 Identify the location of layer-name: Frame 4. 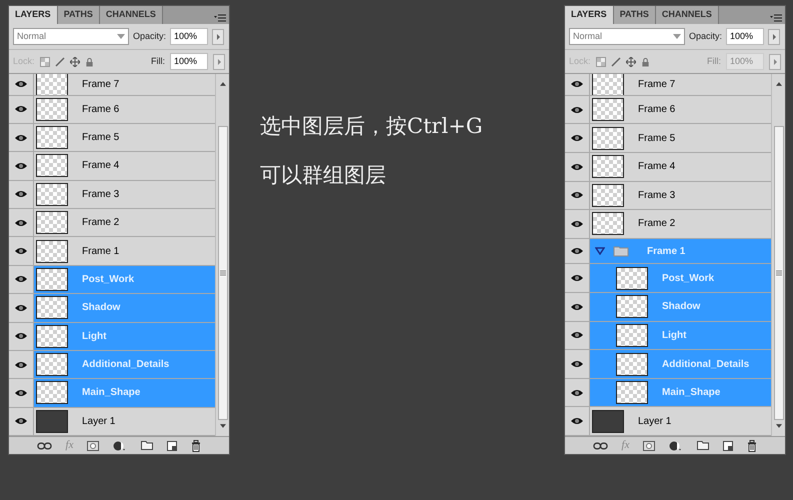
(101, 166).